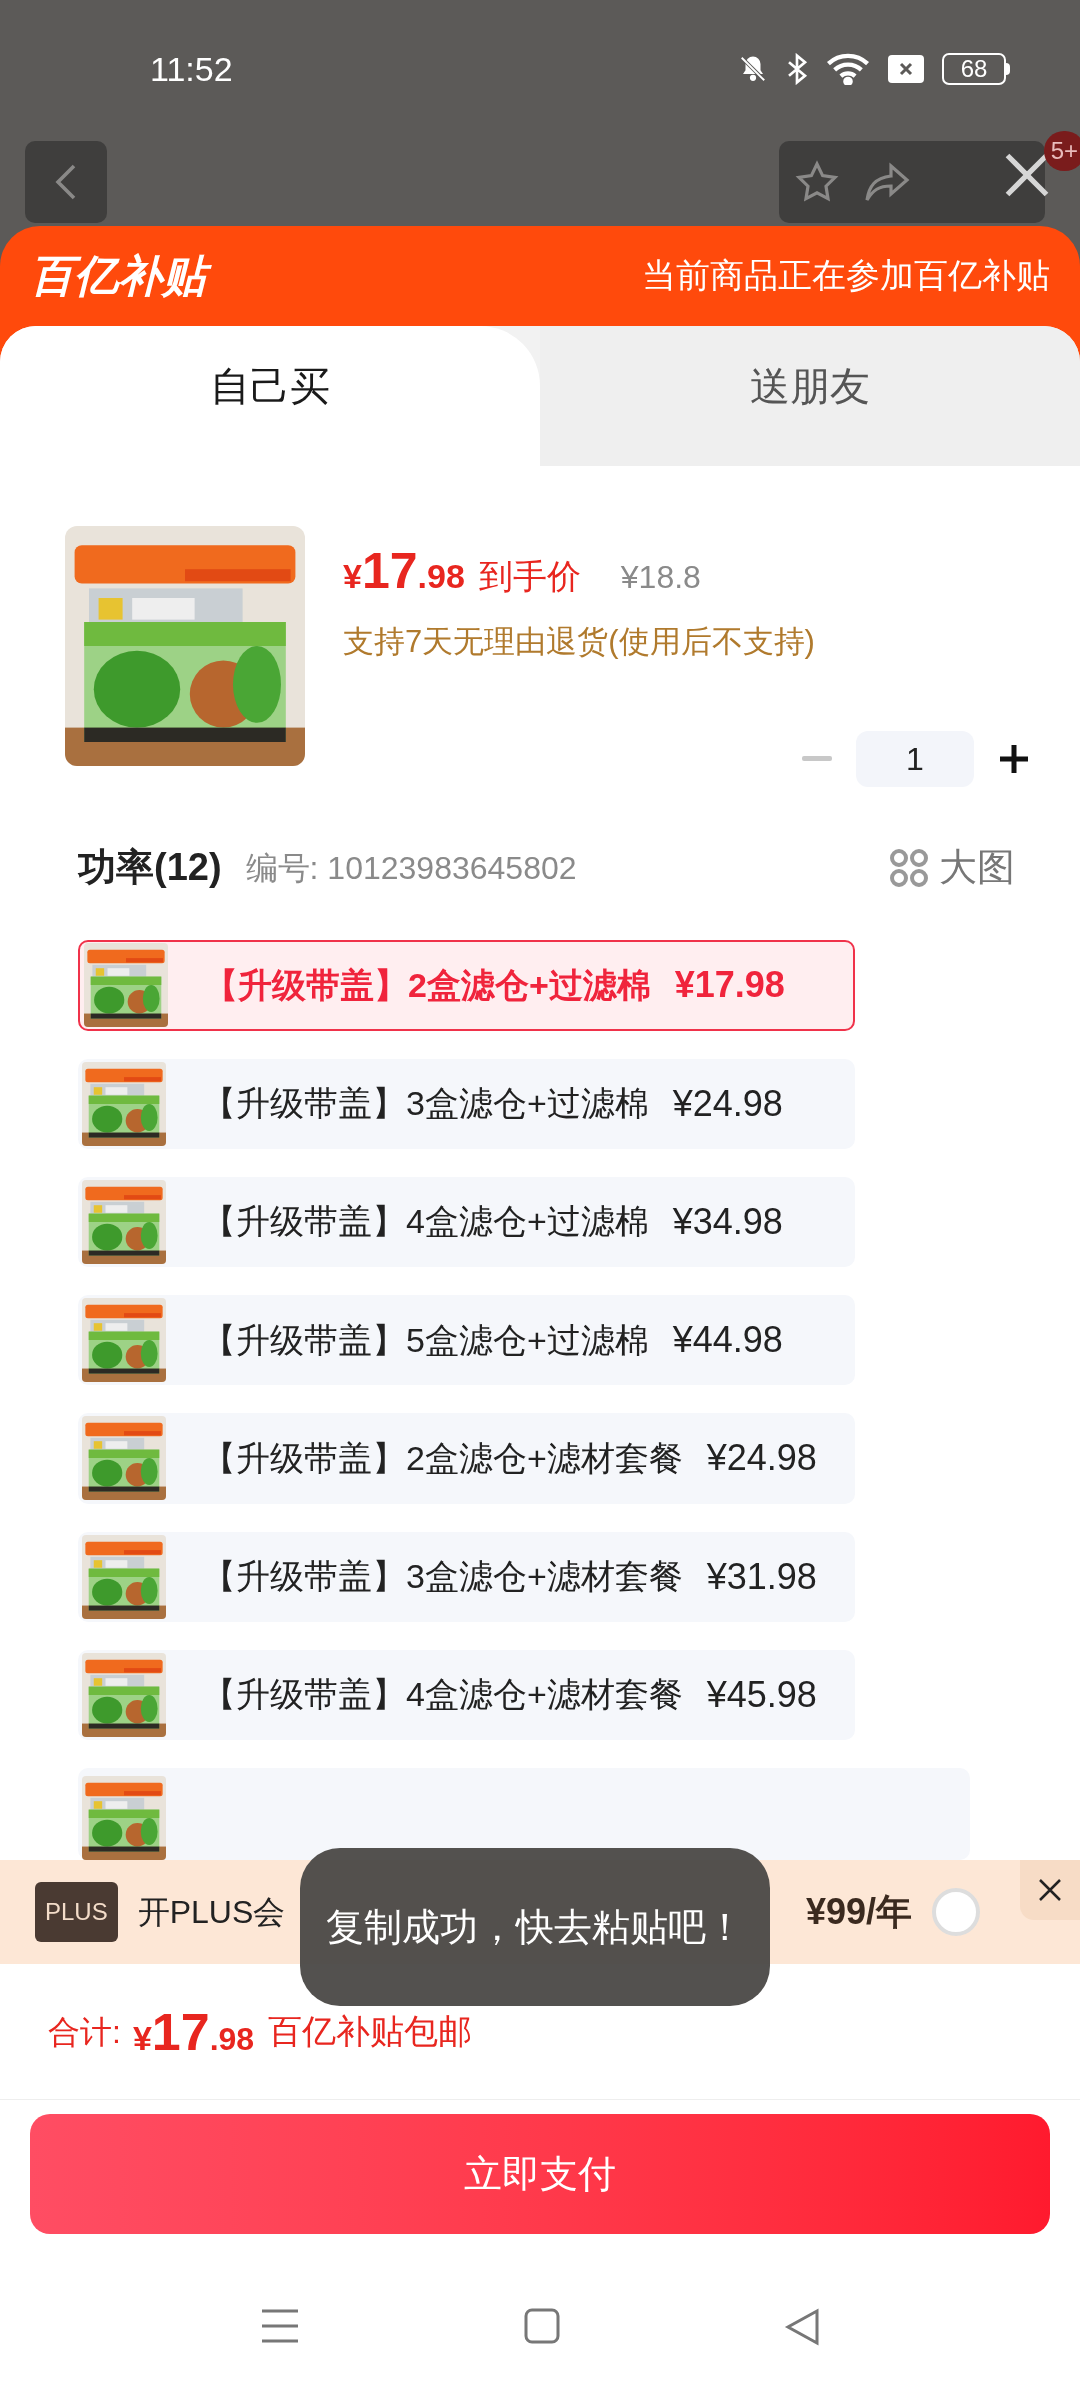  I want to click on back-button, so click(66, 182).